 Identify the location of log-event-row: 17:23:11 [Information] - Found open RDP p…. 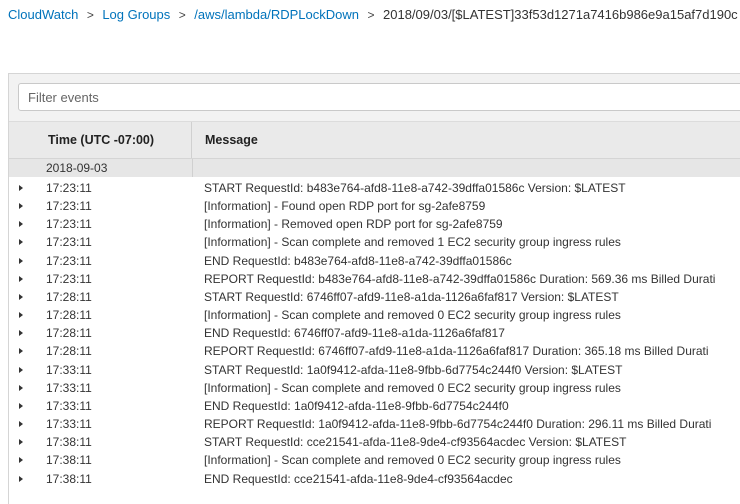
(374, 206).